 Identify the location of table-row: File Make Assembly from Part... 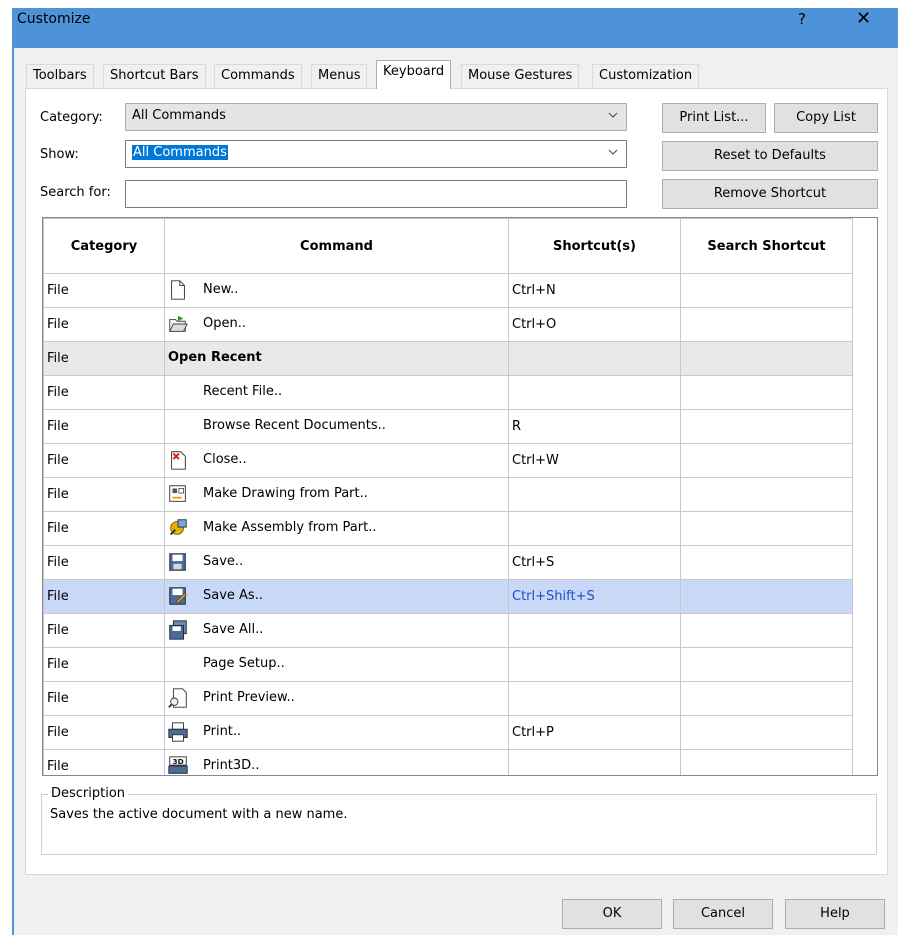
(448, 528).